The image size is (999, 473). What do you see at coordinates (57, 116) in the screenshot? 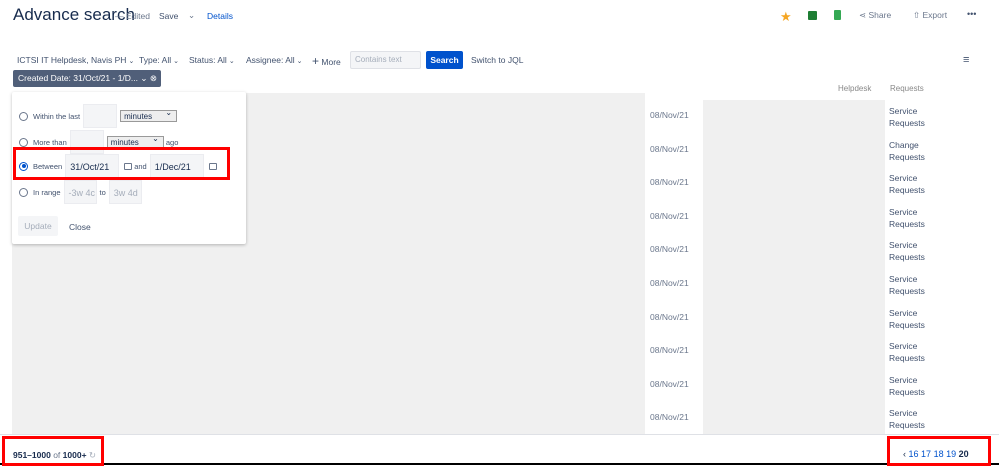
I see `within-last-label: Within the last` at bounding box center [57, 116].